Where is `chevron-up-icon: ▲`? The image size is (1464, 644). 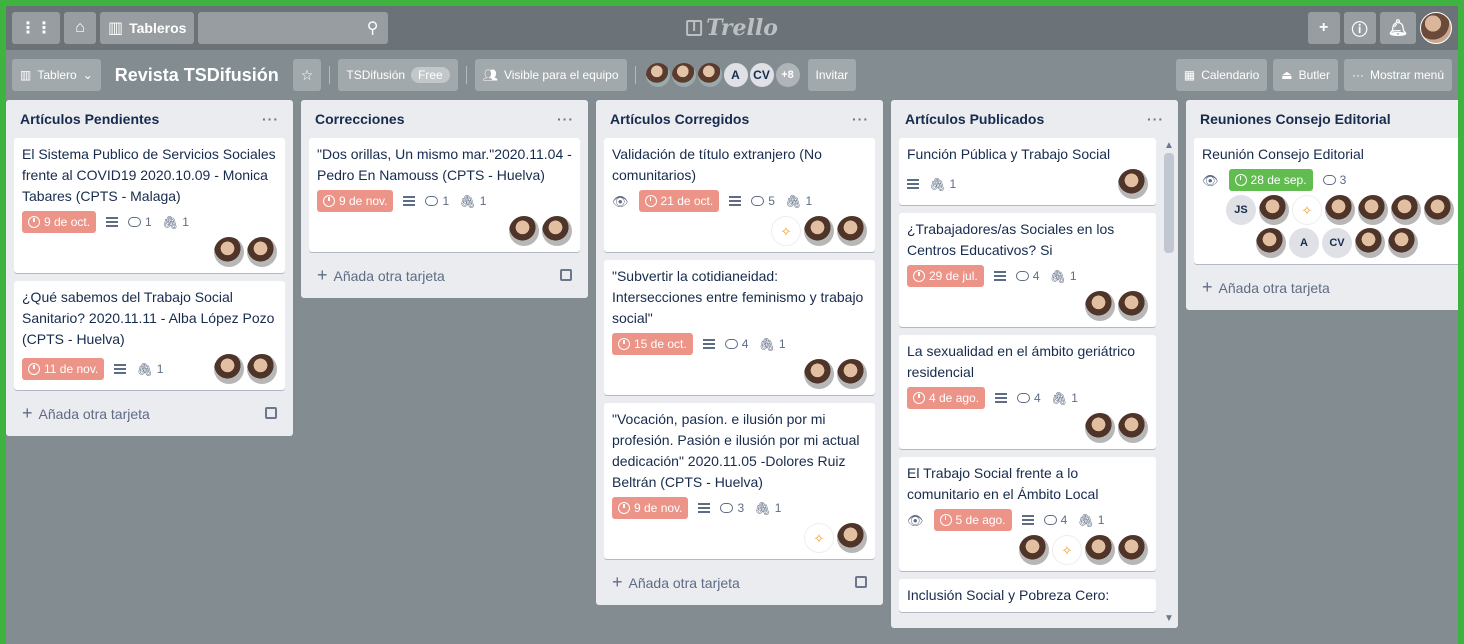
chevron-up-icon: ▲ is located at coordinates (1169, 145).